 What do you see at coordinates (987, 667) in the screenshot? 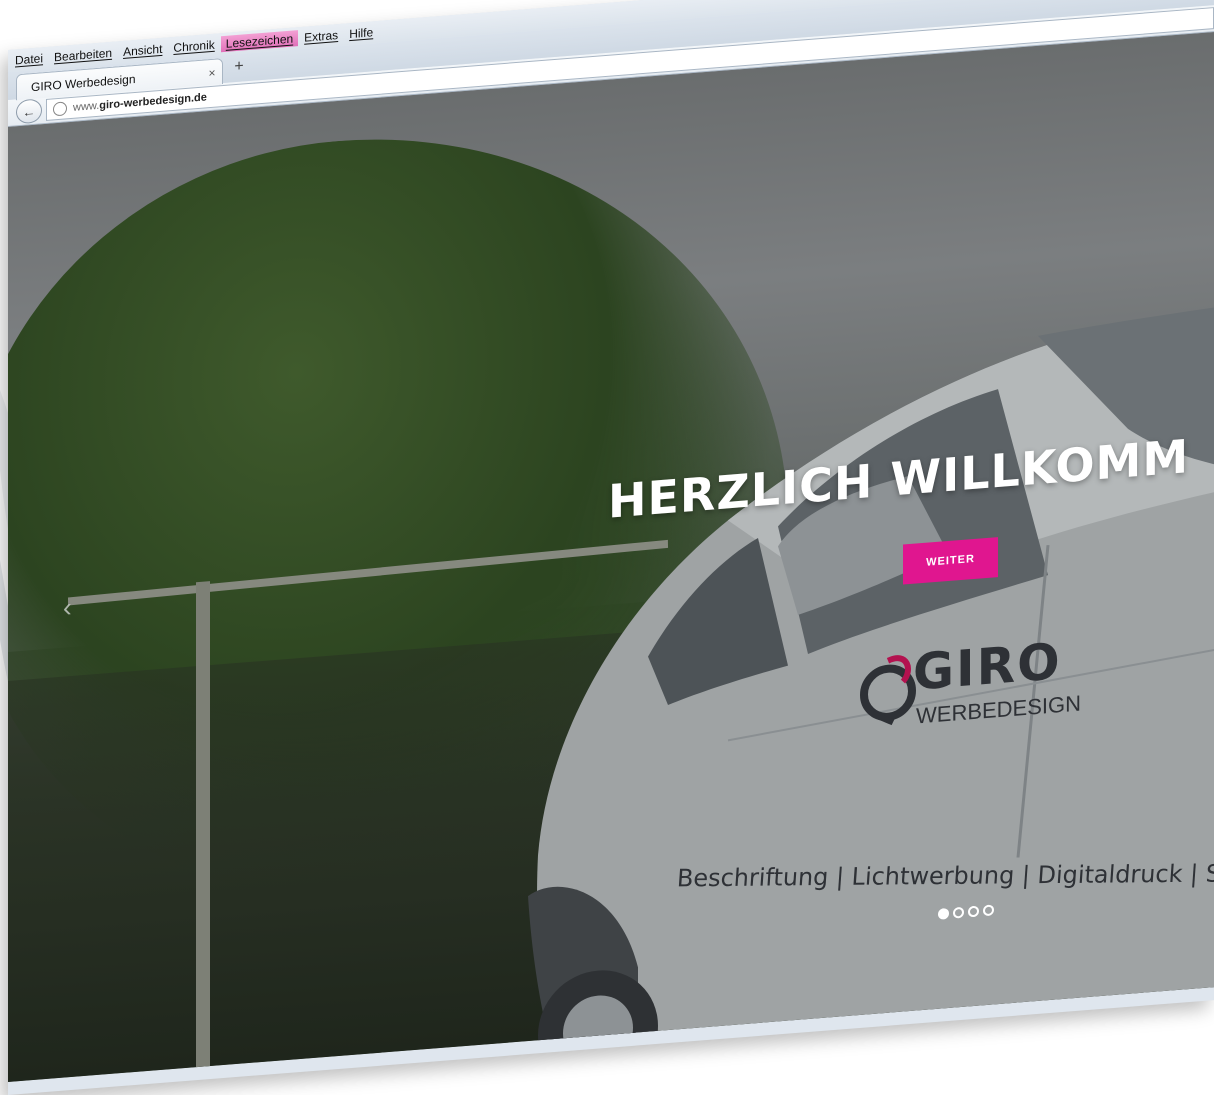
I see `brand-name: GIRO` at bounding box center [987, 667].